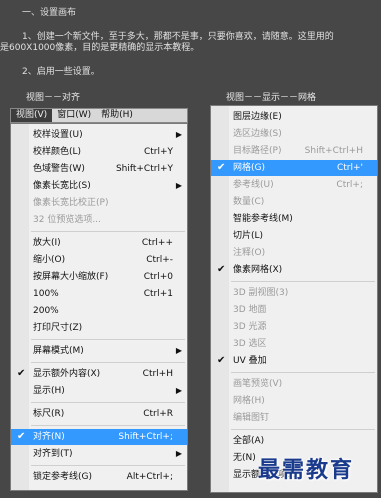  What do you see at coordinates (99, 351) in the screenshot?
I see `view-menu-item-12: 屏幕模式(M) ▶` at bounding box center [99, 351].